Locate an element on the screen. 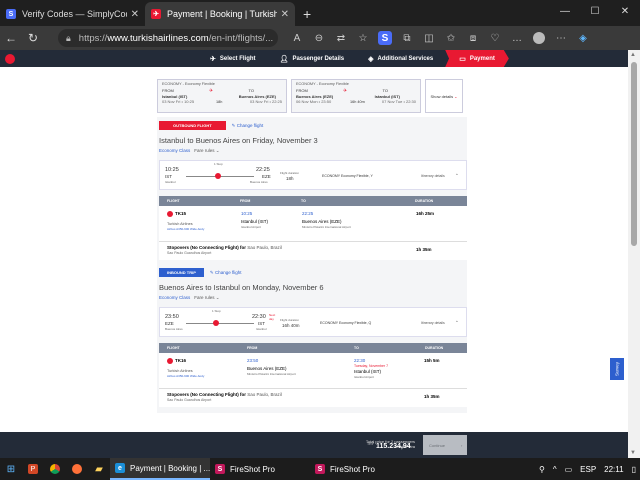  dep-time: 23:50 is located at coordinates (172, 317).